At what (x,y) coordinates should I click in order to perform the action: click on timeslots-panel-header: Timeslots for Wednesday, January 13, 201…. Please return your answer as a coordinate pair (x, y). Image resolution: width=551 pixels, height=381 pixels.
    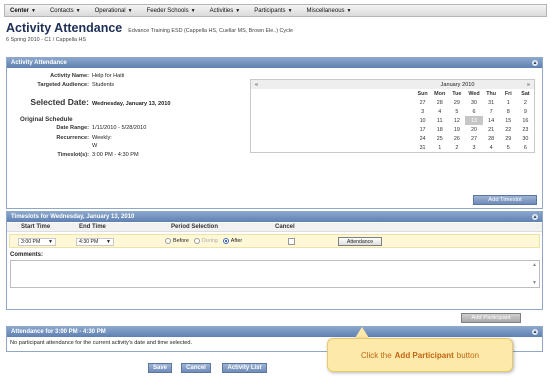
    Looking at the image, I should click on (274, 217).